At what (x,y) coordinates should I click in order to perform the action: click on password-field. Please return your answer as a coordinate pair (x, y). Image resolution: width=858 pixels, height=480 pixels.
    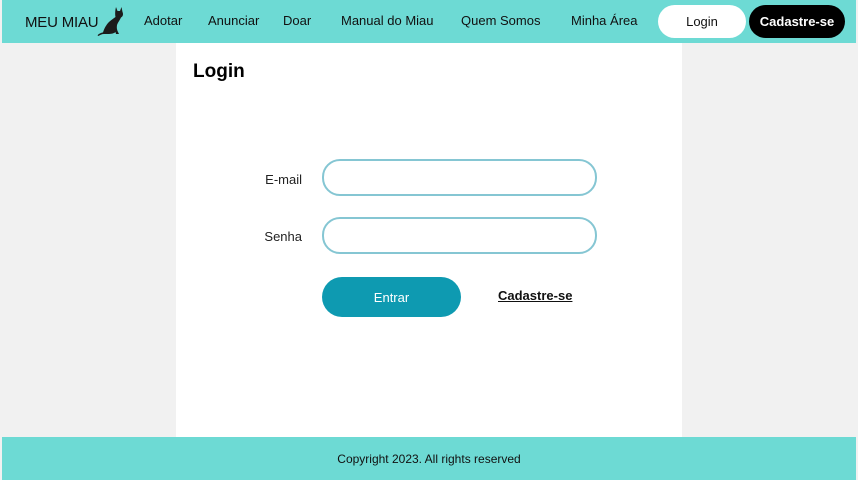
    Looking at the image, I should click on (459, 235).